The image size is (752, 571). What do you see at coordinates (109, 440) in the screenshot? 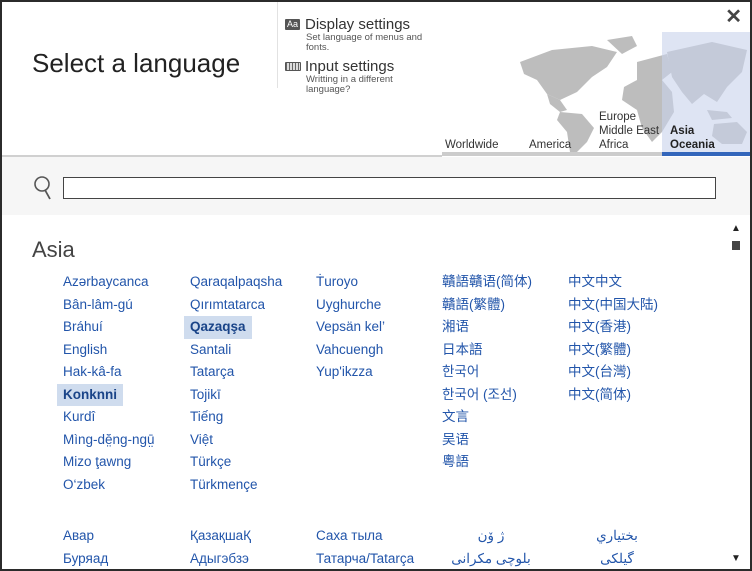
I see `language-item: Mìng-dĕ̤ng-ngṳ̄` at bounding box center [109, 440].